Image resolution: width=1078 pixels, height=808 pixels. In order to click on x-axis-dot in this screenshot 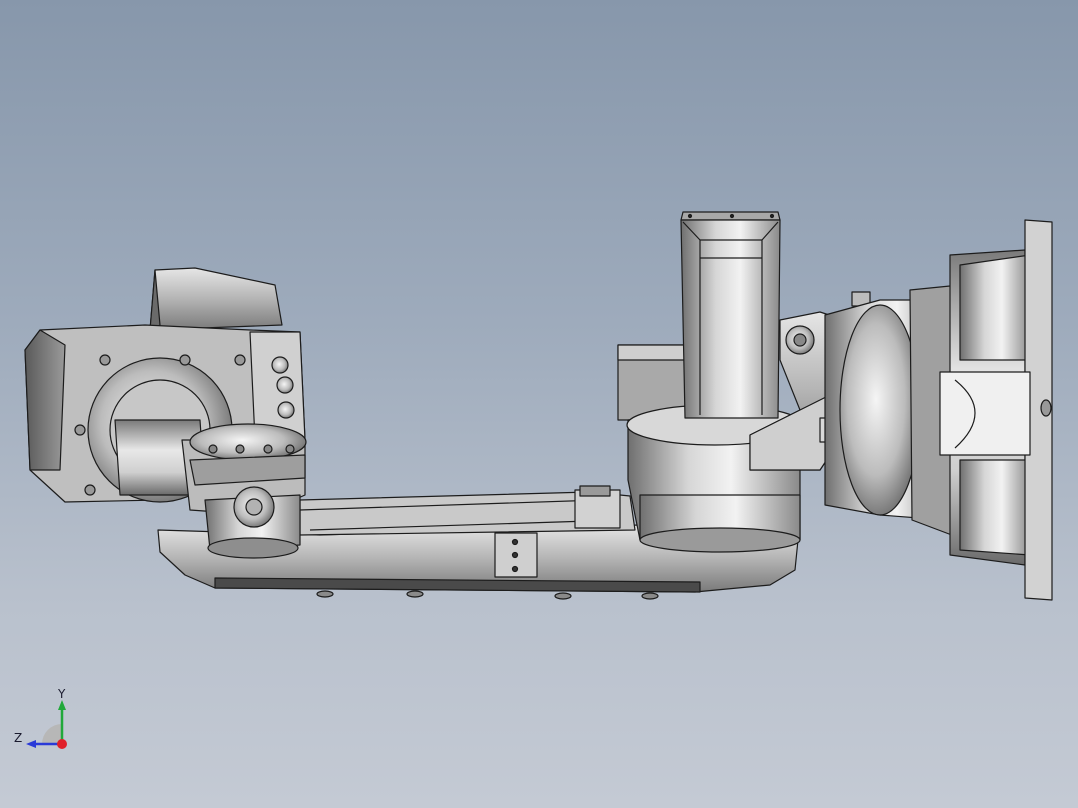, I will do `click(62, 744)`.